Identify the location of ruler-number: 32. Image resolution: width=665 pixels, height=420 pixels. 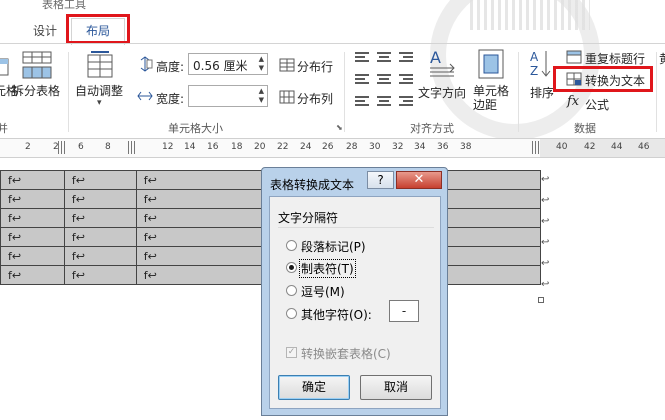
(398, 147).